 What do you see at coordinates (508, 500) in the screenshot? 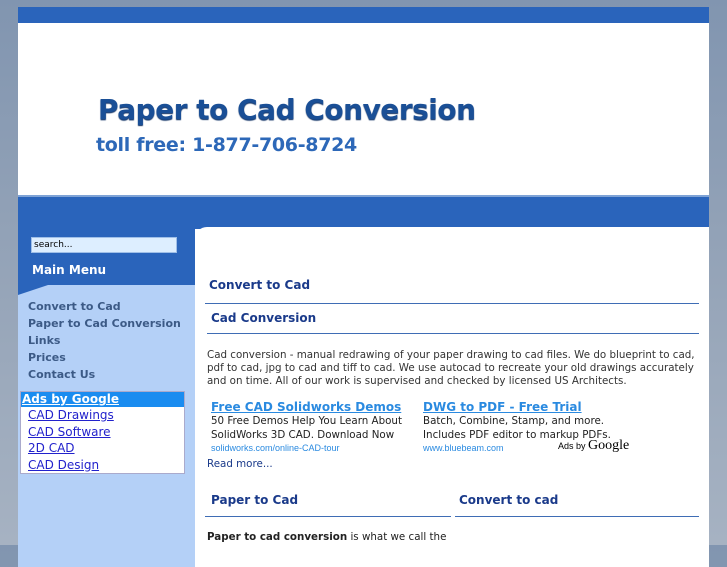
I see `heading-convert-to-cad-2: Convert to cad` at bounding box center [508, 500].